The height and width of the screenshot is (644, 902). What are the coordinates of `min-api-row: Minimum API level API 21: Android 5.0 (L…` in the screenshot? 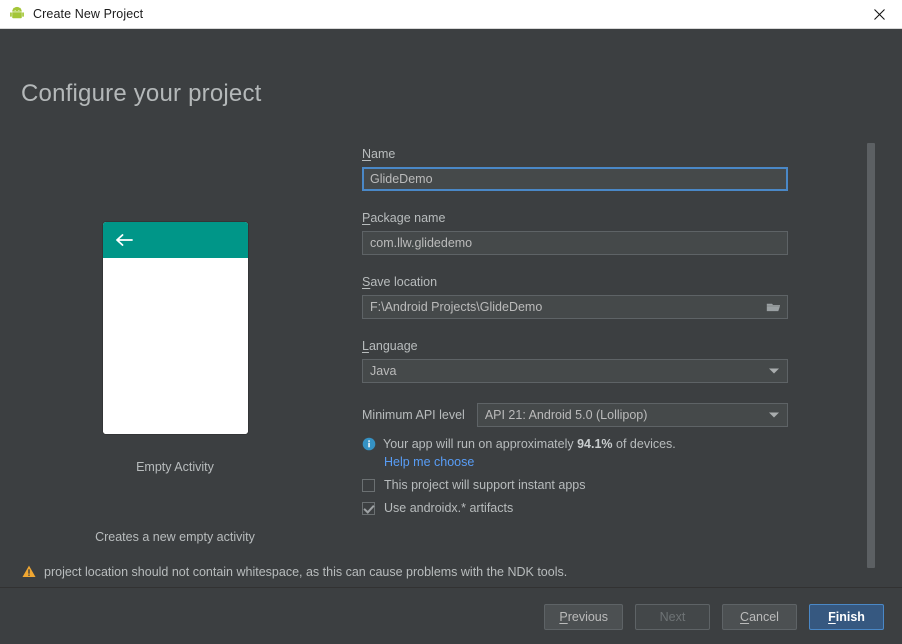 It's located at (575, 415).